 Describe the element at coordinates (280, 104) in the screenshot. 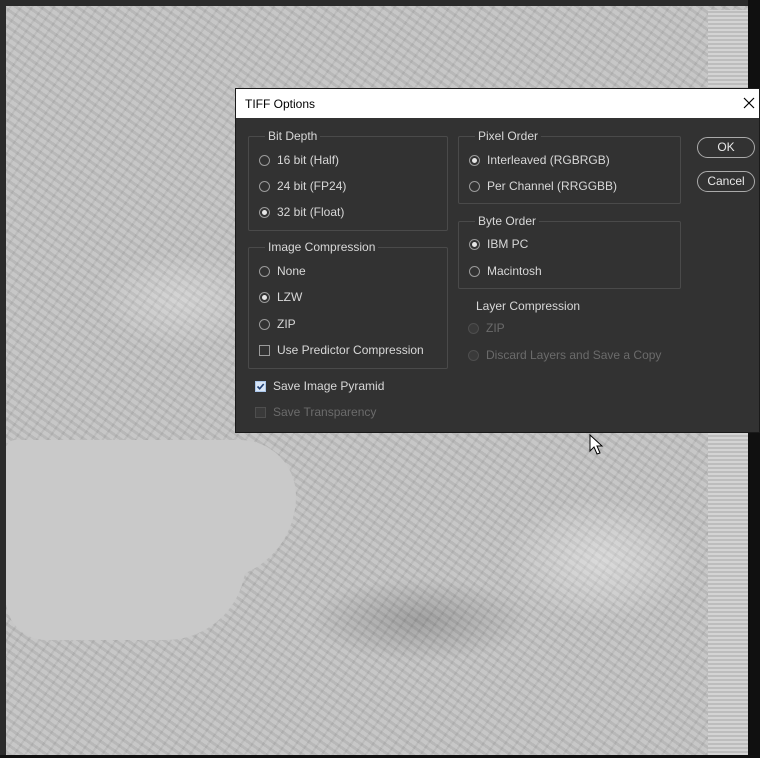

I see `dialog-title: TIFF Options` at that location.